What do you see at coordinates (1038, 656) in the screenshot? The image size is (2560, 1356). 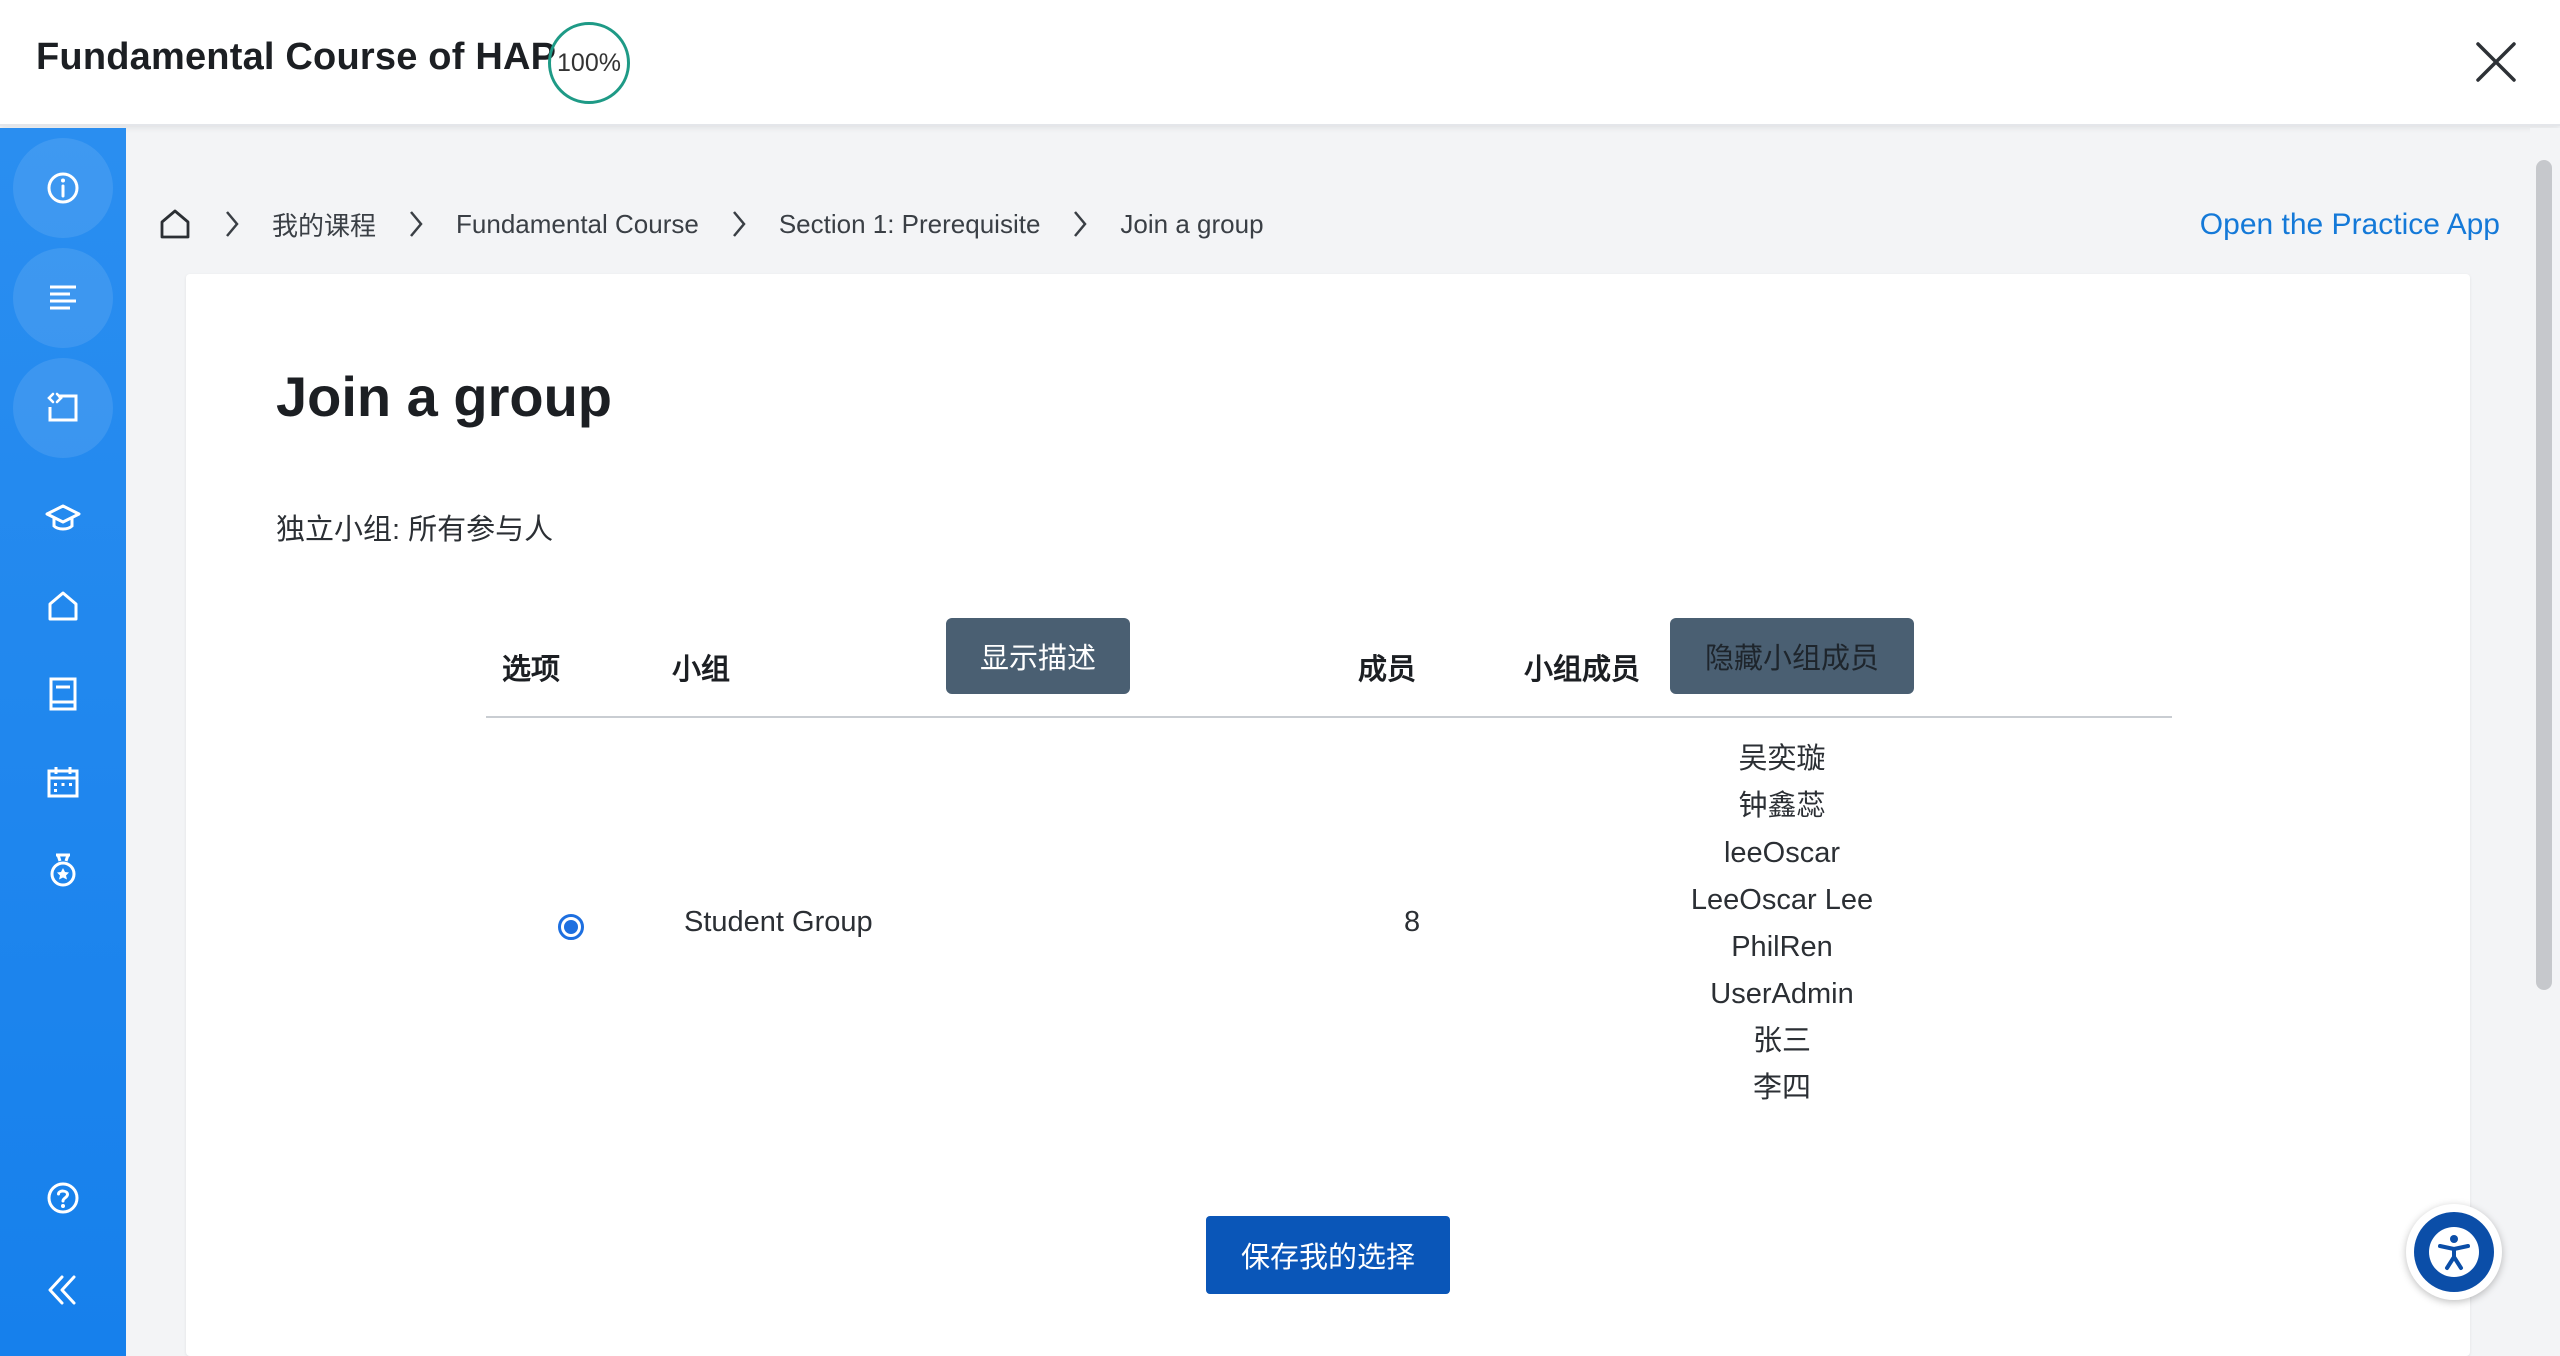 I see `show-description-button: 显示描述` at bounding box center [1038, 656].